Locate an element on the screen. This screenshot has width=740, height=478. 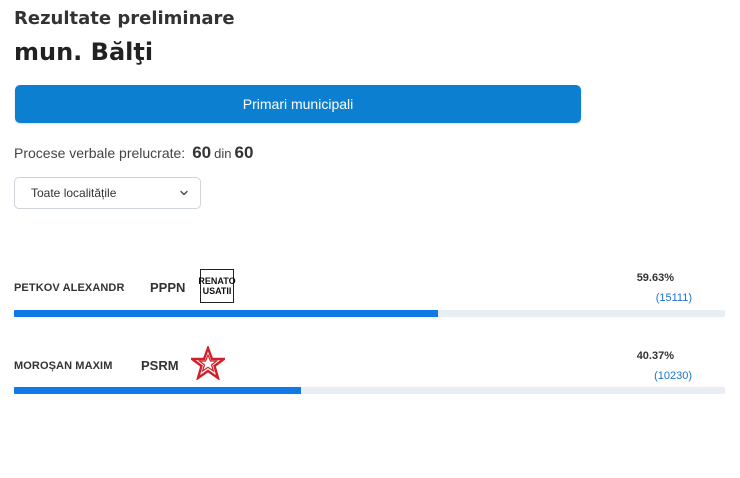
candidate-votes: (15111) is located at coordinates (673, 298).